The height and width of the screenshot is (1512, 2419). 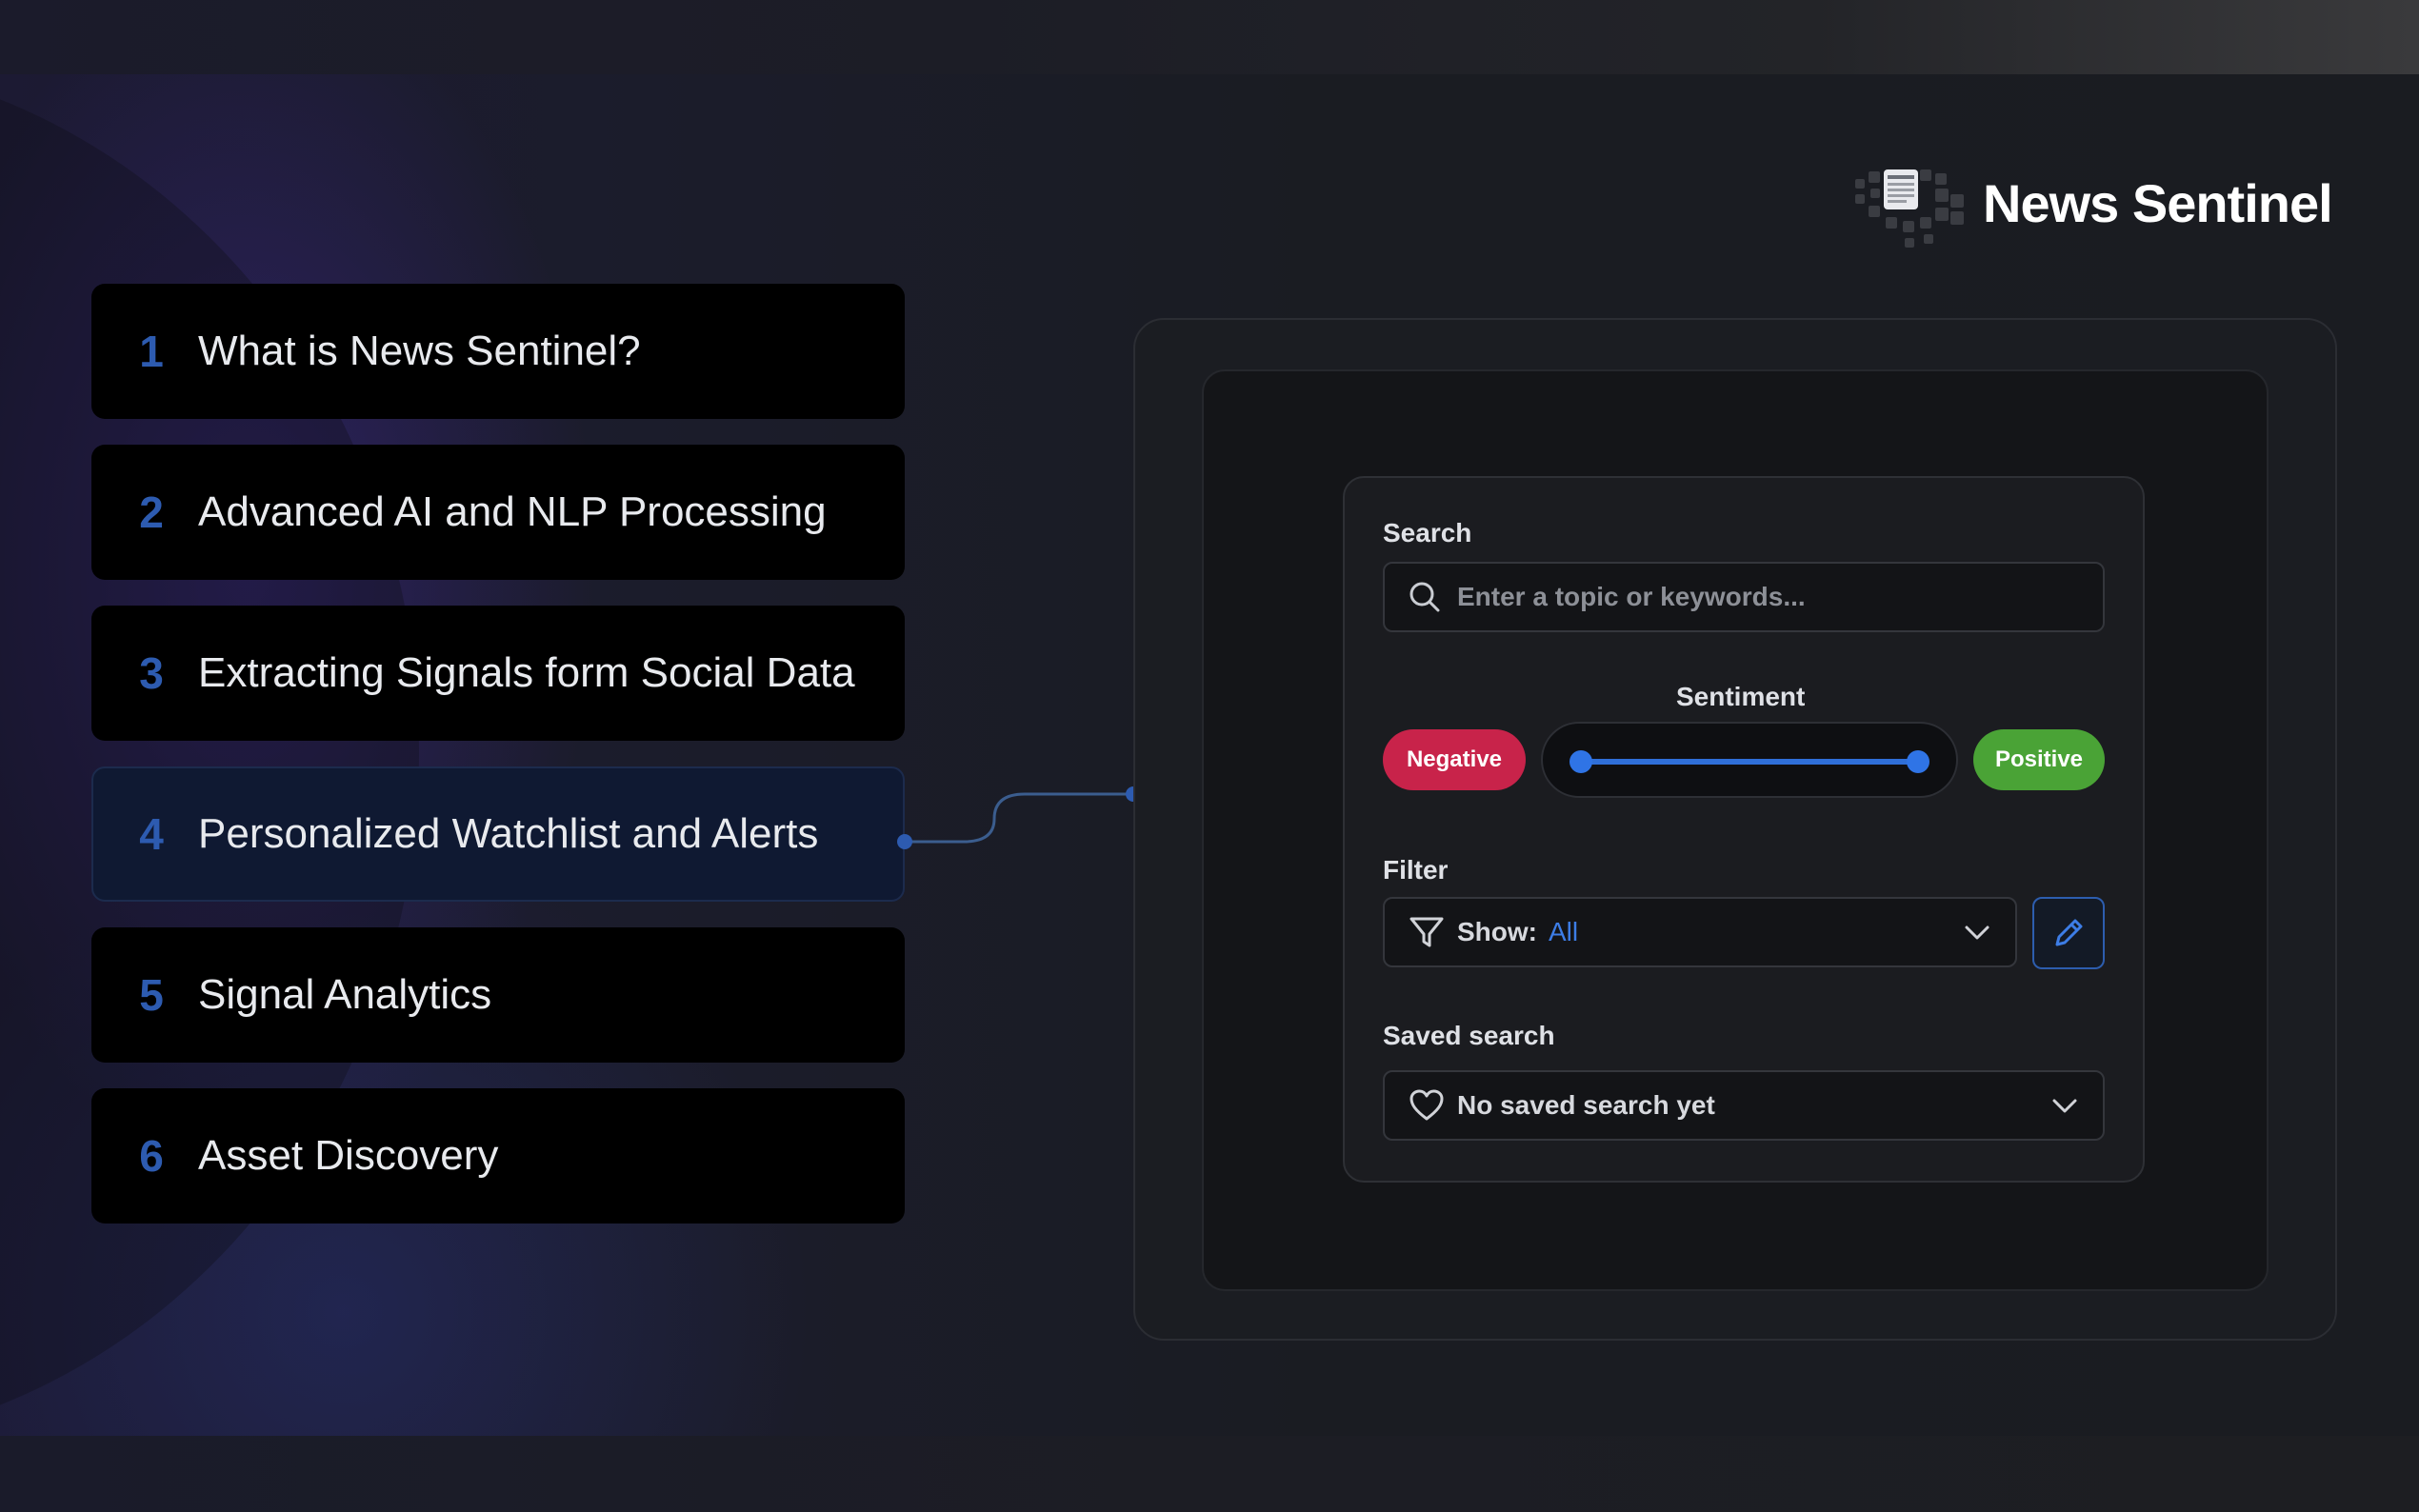 I want to click on nav-item-label: Asset Discovery, so click(x=348, y=1155).